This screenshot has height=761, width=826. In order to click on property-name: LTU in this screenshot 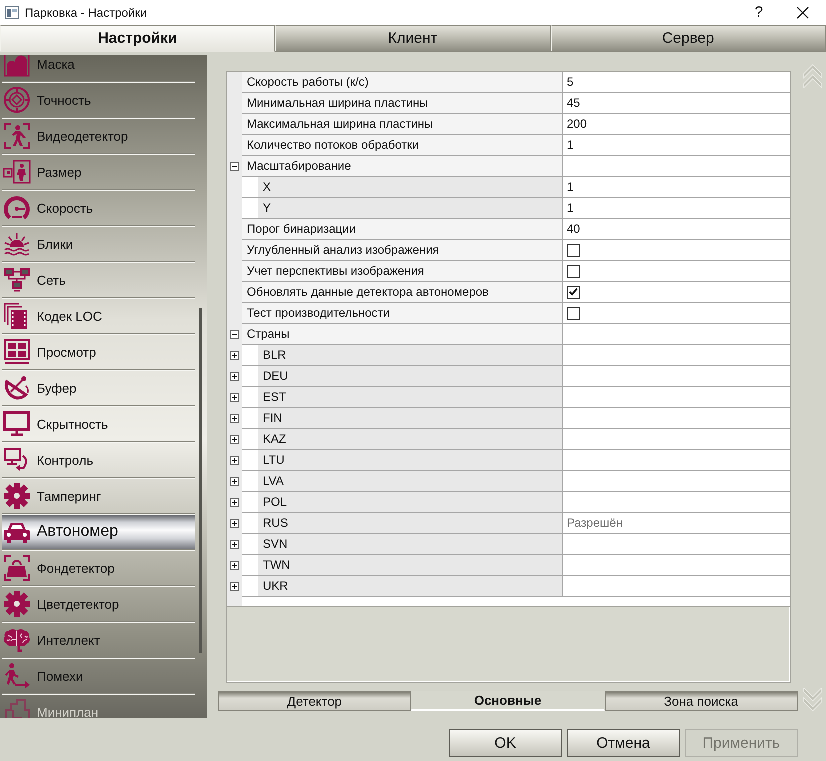, I will do `click(410, 460)`.